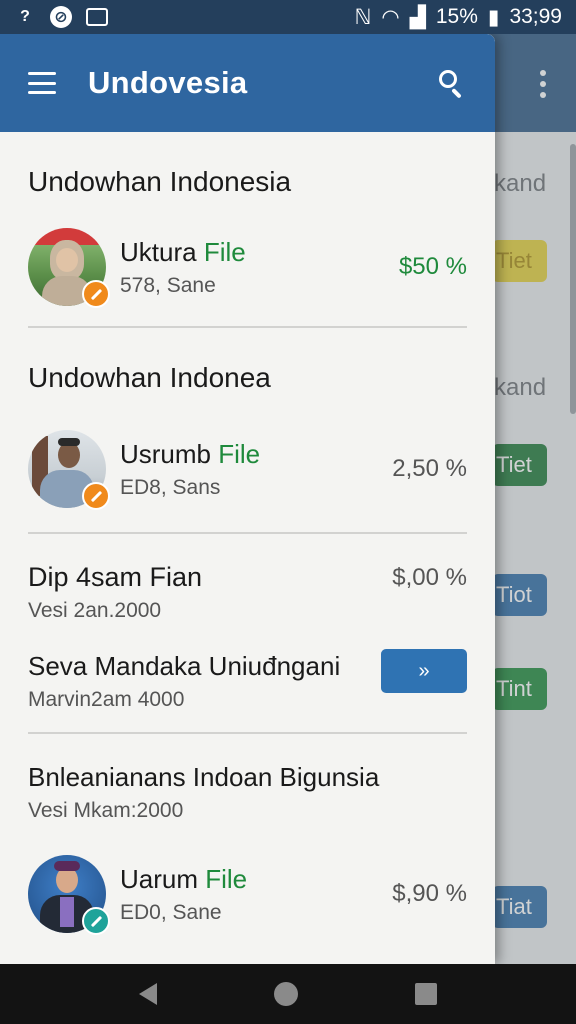 This screenshot has width=576, height=1024. I want to click on item-subtitle: Marvin2am 4000, so click(106, 699).